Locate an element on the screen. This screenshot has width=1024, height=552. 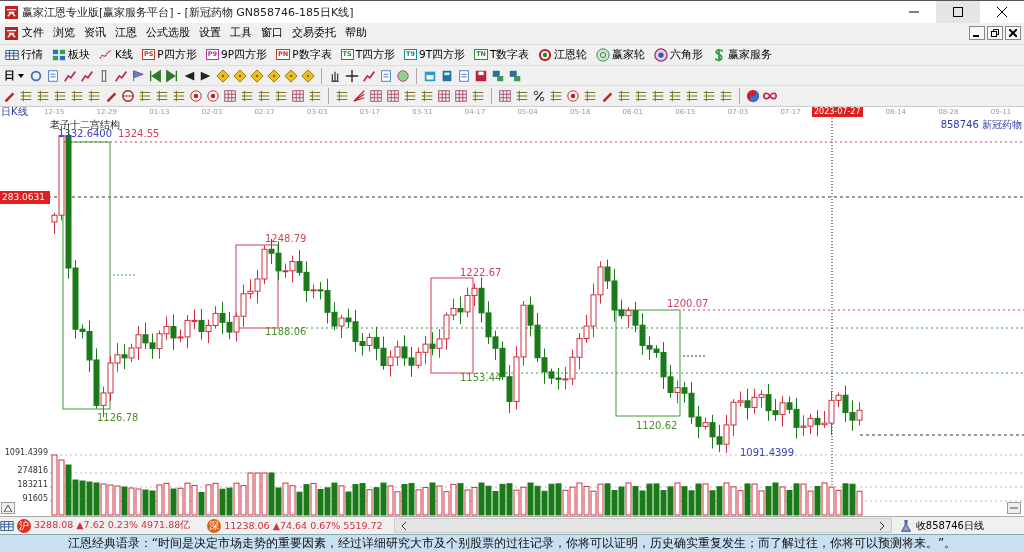
menu-item: 江恩 is located at coordinates (126, 33).